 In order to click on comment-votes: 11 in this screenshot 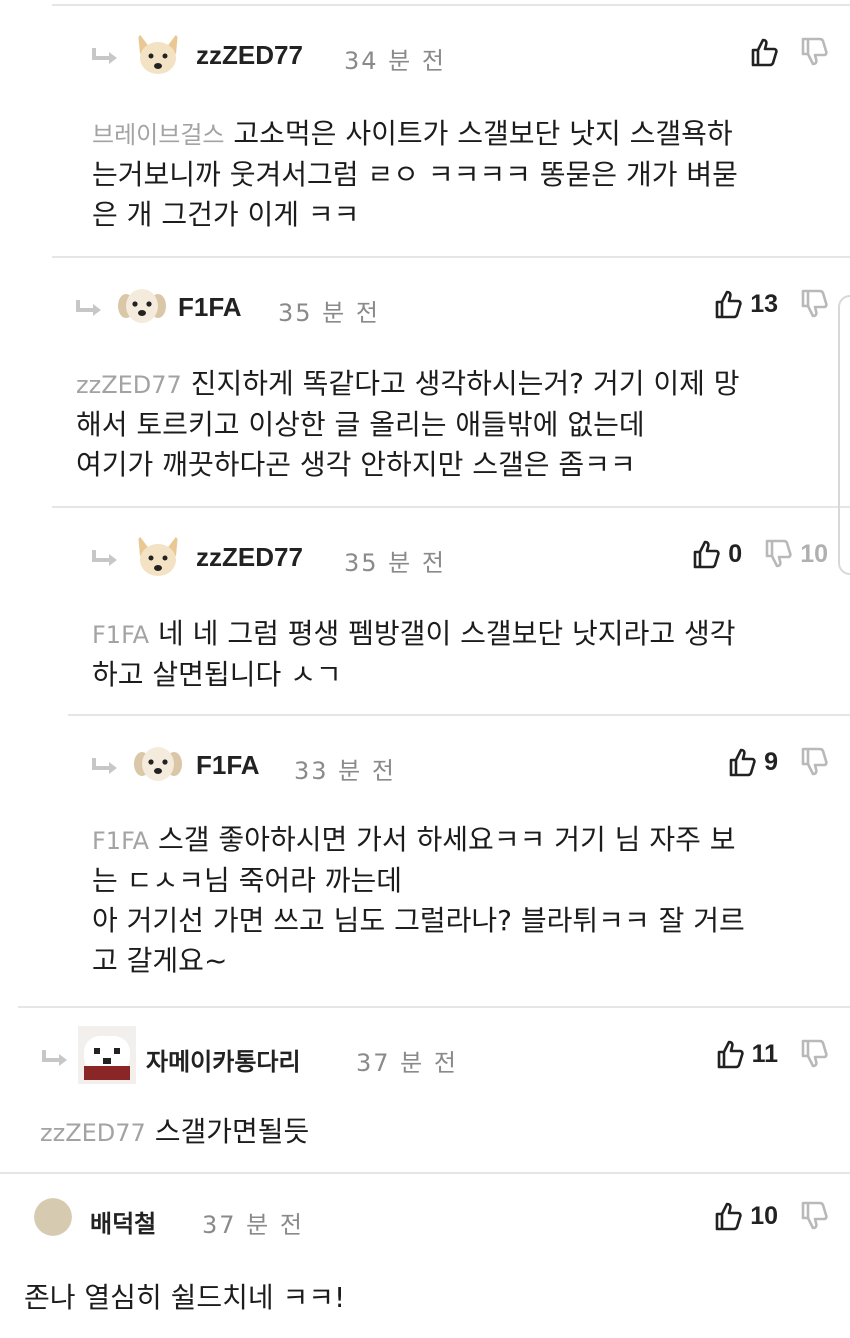, I will do `click(772, 1054)`.